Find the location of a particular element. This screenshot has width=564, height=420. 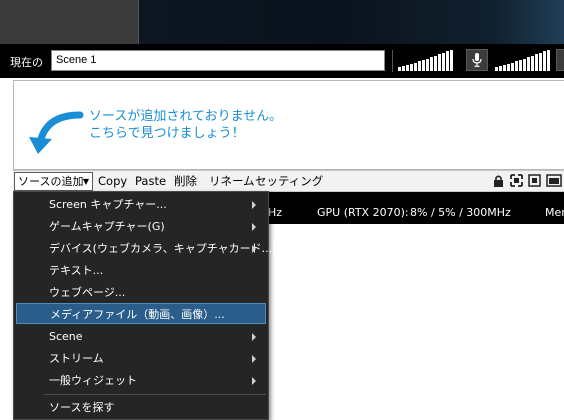

empty-sources-hint: ソースが追加されておりません。 こちらで見つけましょう！ is located at coordinates (185, 125).